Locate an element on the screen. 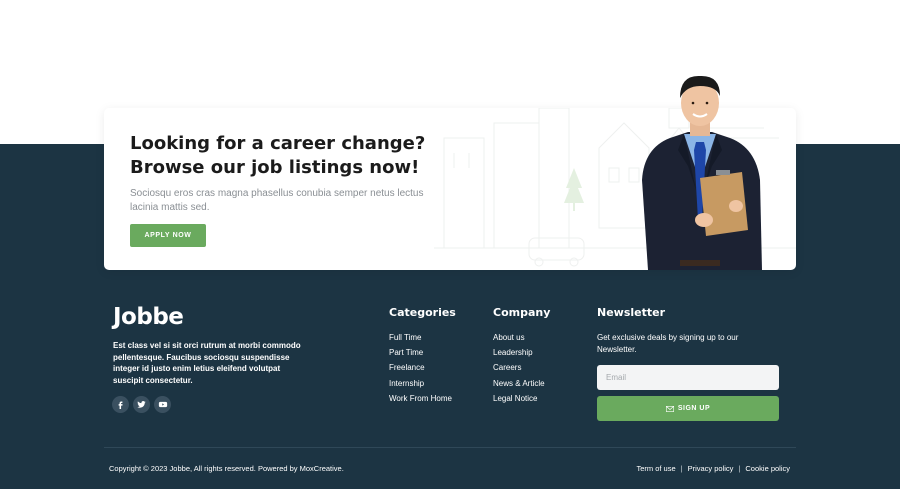 This screenshot has width=900, height=489. company-link-legal: Legal Notice is located at coordinates (519, 401).